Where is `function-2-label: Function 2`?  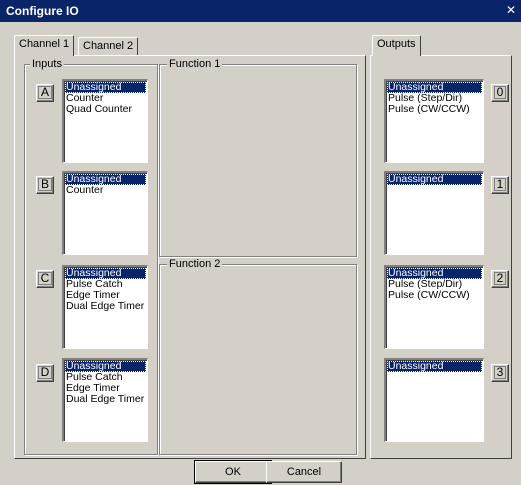 function-2-label: Function 2 is located at coordinates (195, 264).